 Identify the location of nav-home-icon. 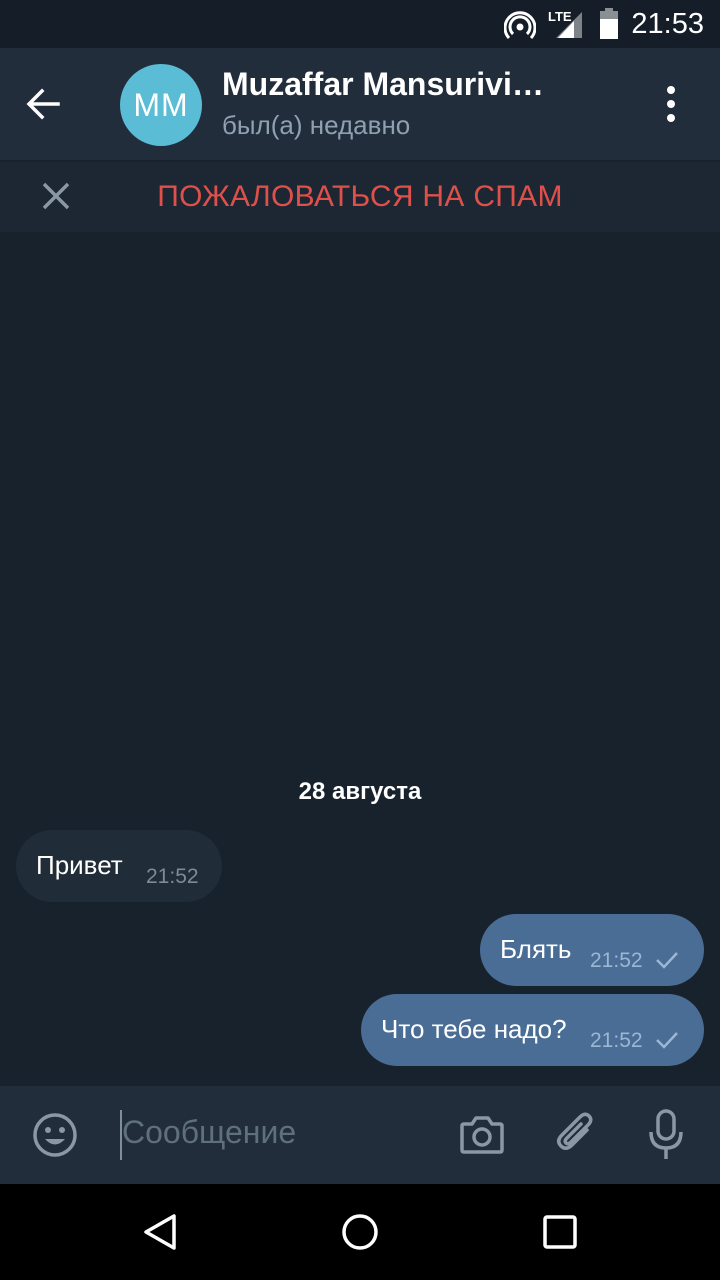
(360, 1232).